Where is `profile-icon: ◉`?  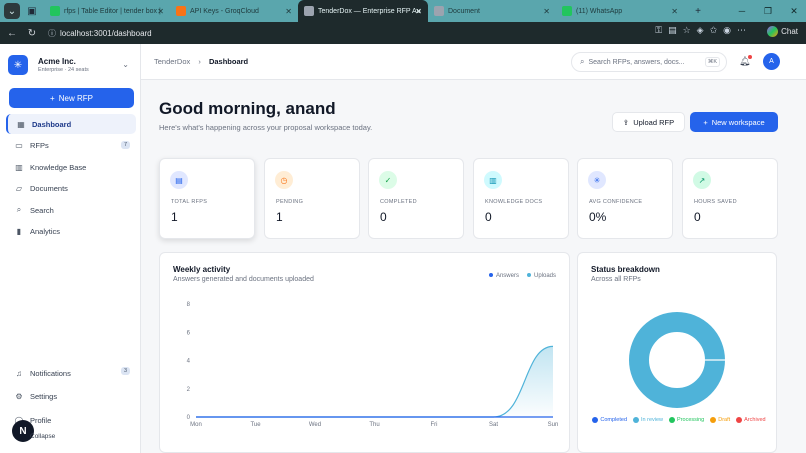 profile-icon: ◉ is located at coordinates (727, 30).